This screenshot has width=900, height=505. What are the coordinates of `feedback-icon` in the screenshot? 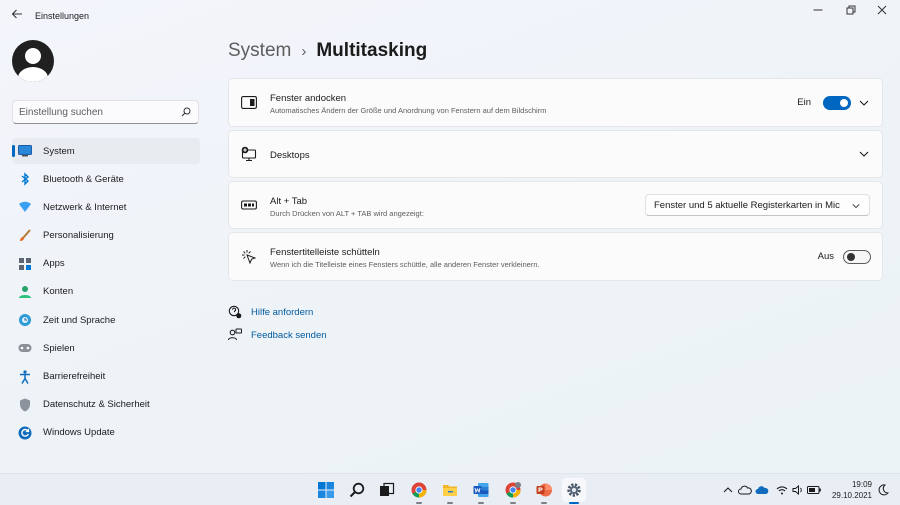 It's located at (235, 335).